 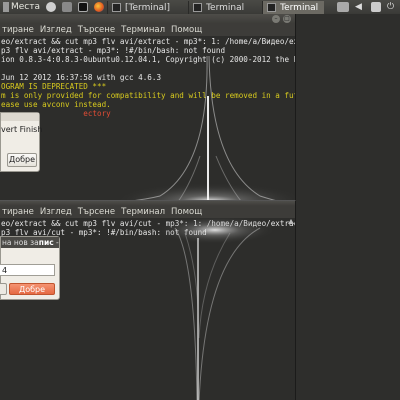 I want to click on mail-icon, so click(x=67, y=7).